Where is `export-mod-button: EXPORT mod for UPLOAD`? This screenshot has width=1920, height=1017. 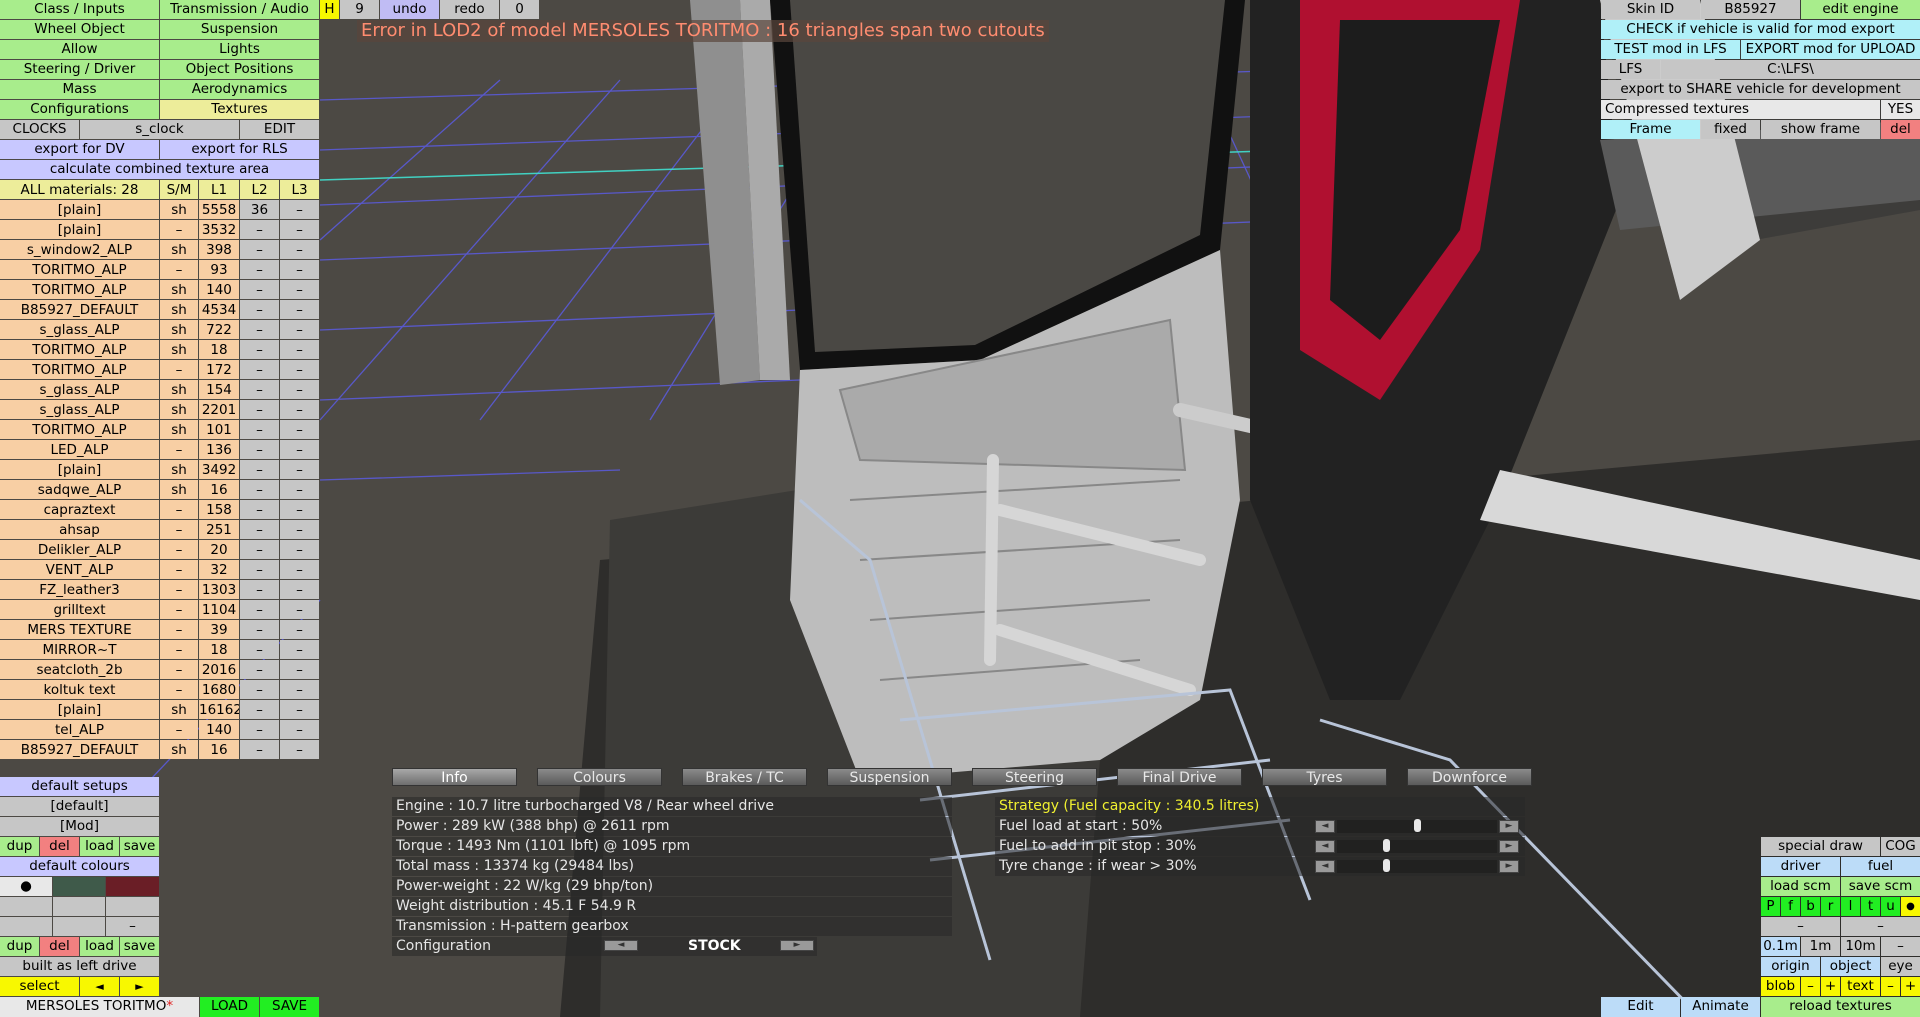
export-mod-button: EXPORT mod for UPLOAD is located at coordinates (1830, 49).